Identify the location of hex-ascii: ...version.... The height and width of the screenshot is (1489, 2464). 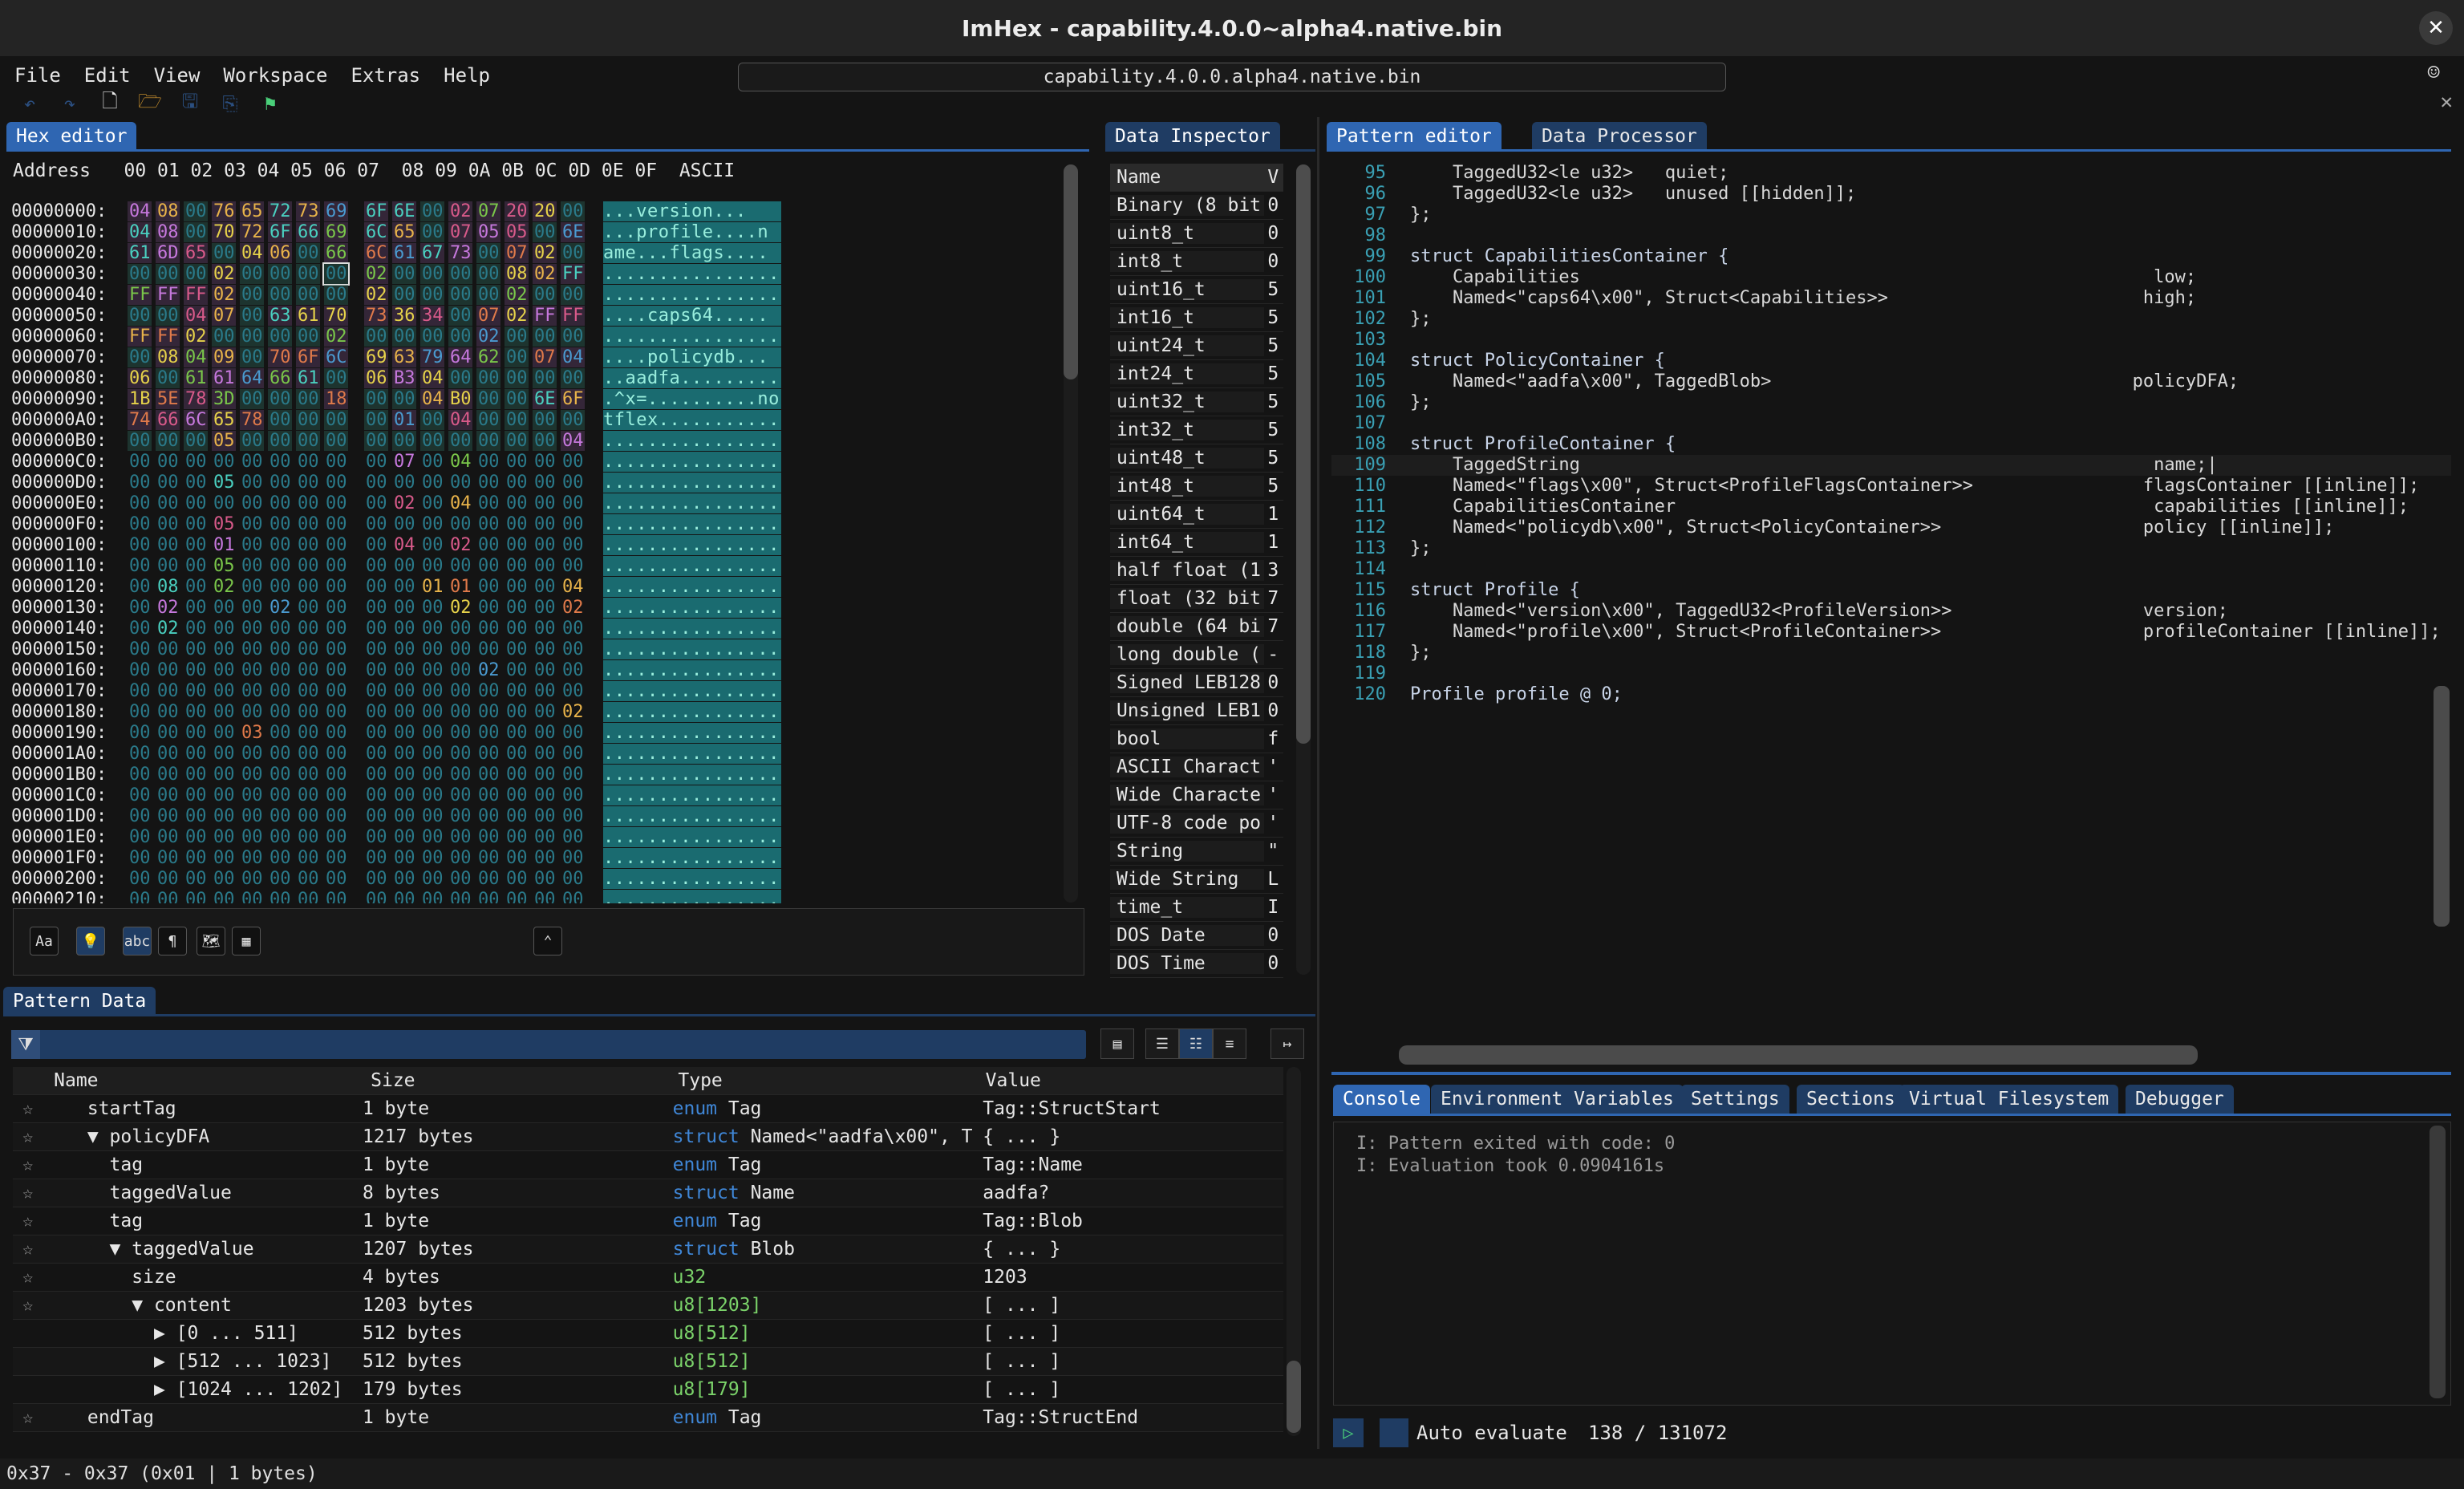
(692, 211).